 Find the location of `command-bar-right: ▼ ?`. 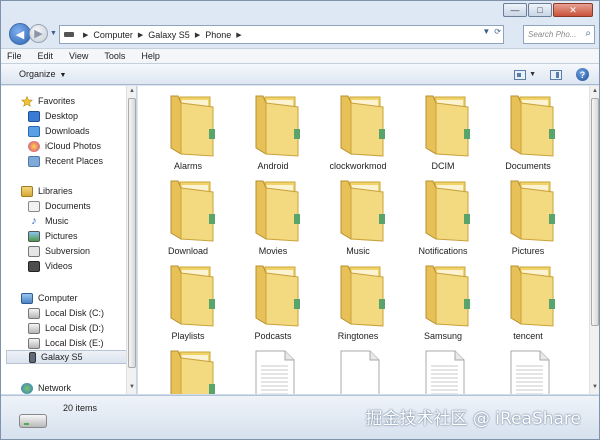

command-bar-right: ▼ ? is located at coordinates (551, 74).